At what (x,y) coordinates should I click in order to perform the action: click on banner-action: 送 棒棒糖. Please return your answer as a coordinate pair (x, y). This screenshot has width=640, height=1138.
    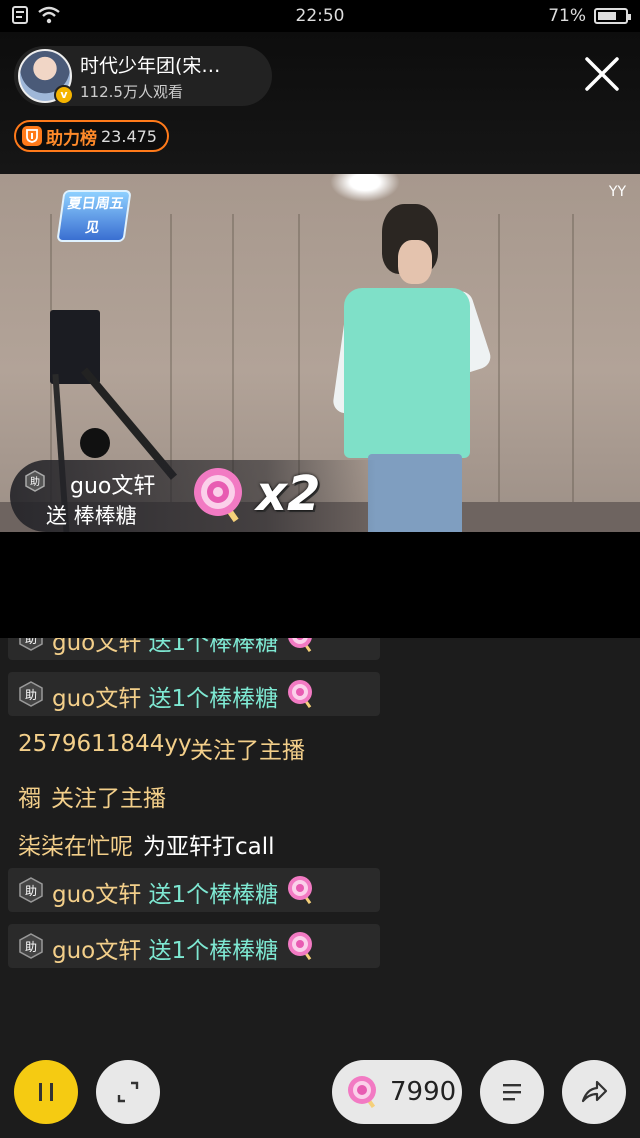
    Looking at the image, I should click on (91, 516).